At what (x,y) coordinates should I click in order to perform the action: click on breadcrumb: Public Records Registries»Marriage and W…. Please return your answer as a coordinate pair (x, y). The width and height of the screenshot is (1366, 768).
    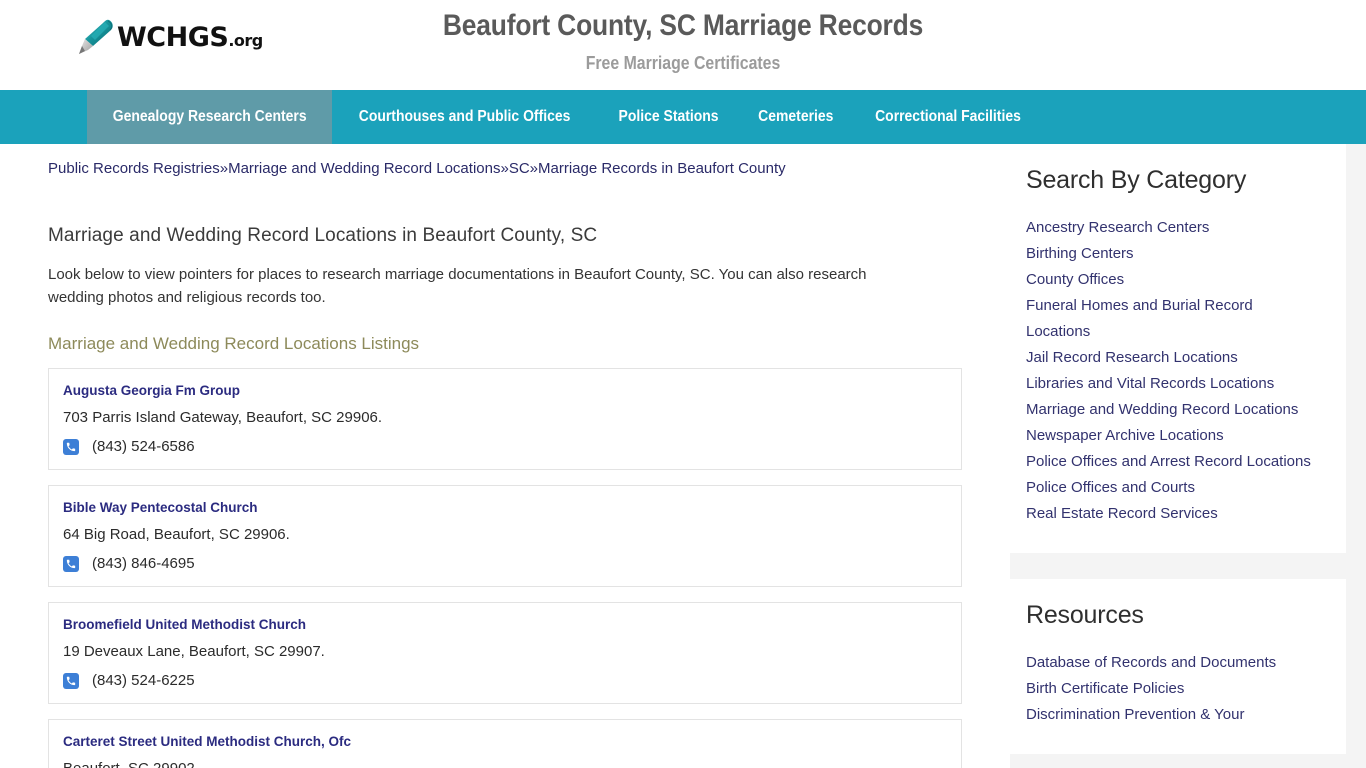
    Looking at the image, I should click on (505, 162).